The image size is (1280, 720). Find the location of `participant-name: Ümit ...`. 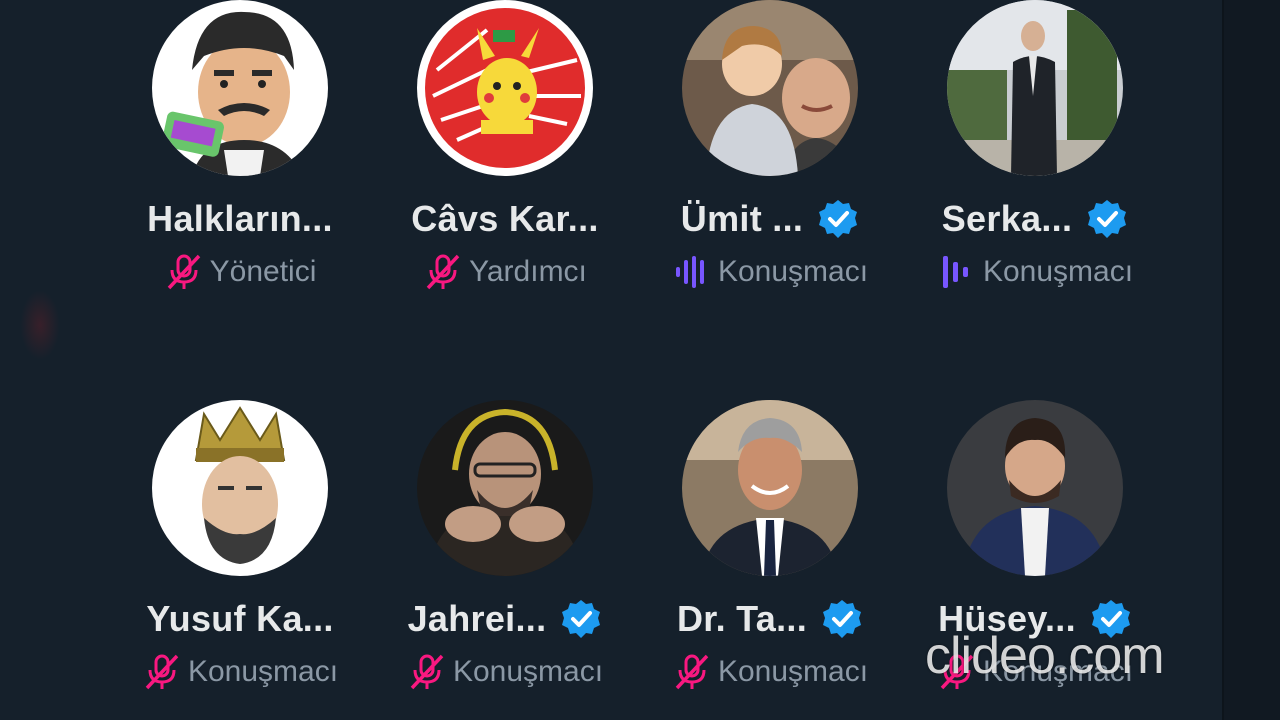

participant-name: Ümit ... is located at coordinates (742, 218).